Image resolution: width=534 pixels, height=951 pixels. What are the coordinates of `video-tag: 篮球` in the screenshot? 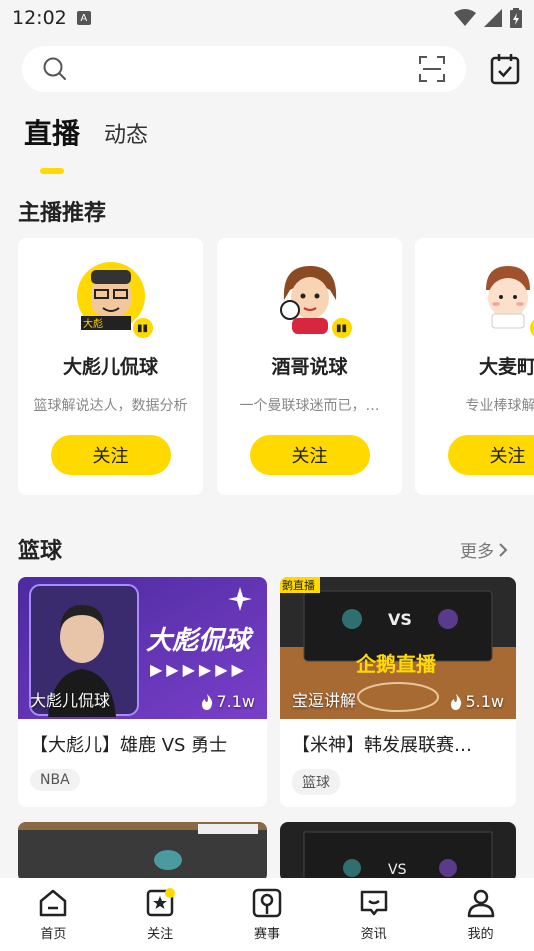 It's located at (316, 782).